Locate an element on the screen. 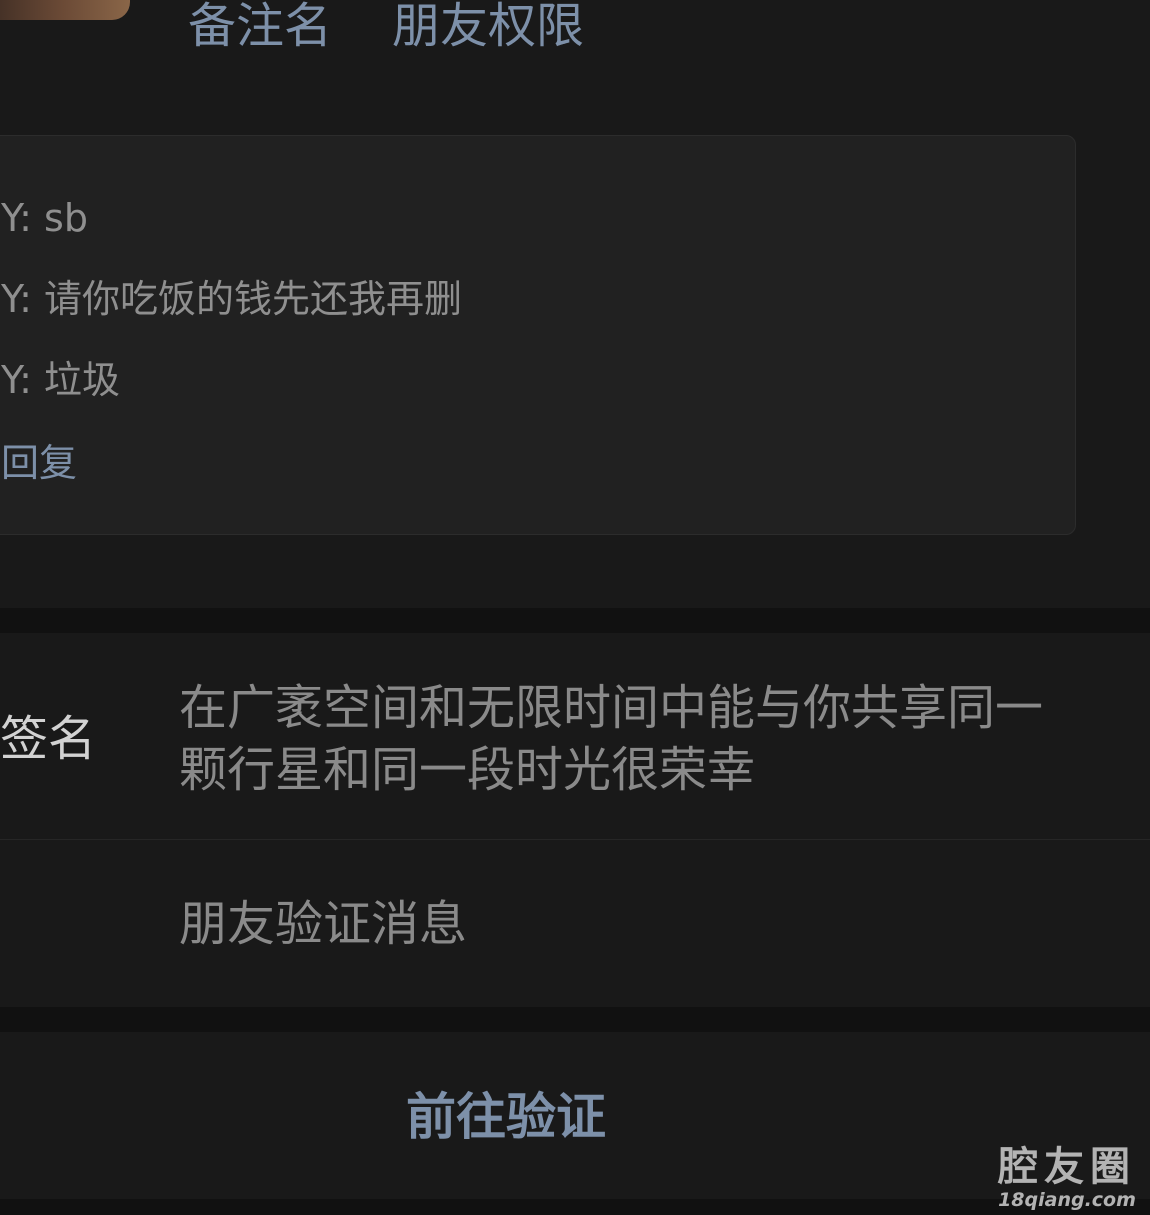 The height and width of the screenshot is (1215, 1150). source-value: 朋友验证消息 is located at coordinates (323, 924).